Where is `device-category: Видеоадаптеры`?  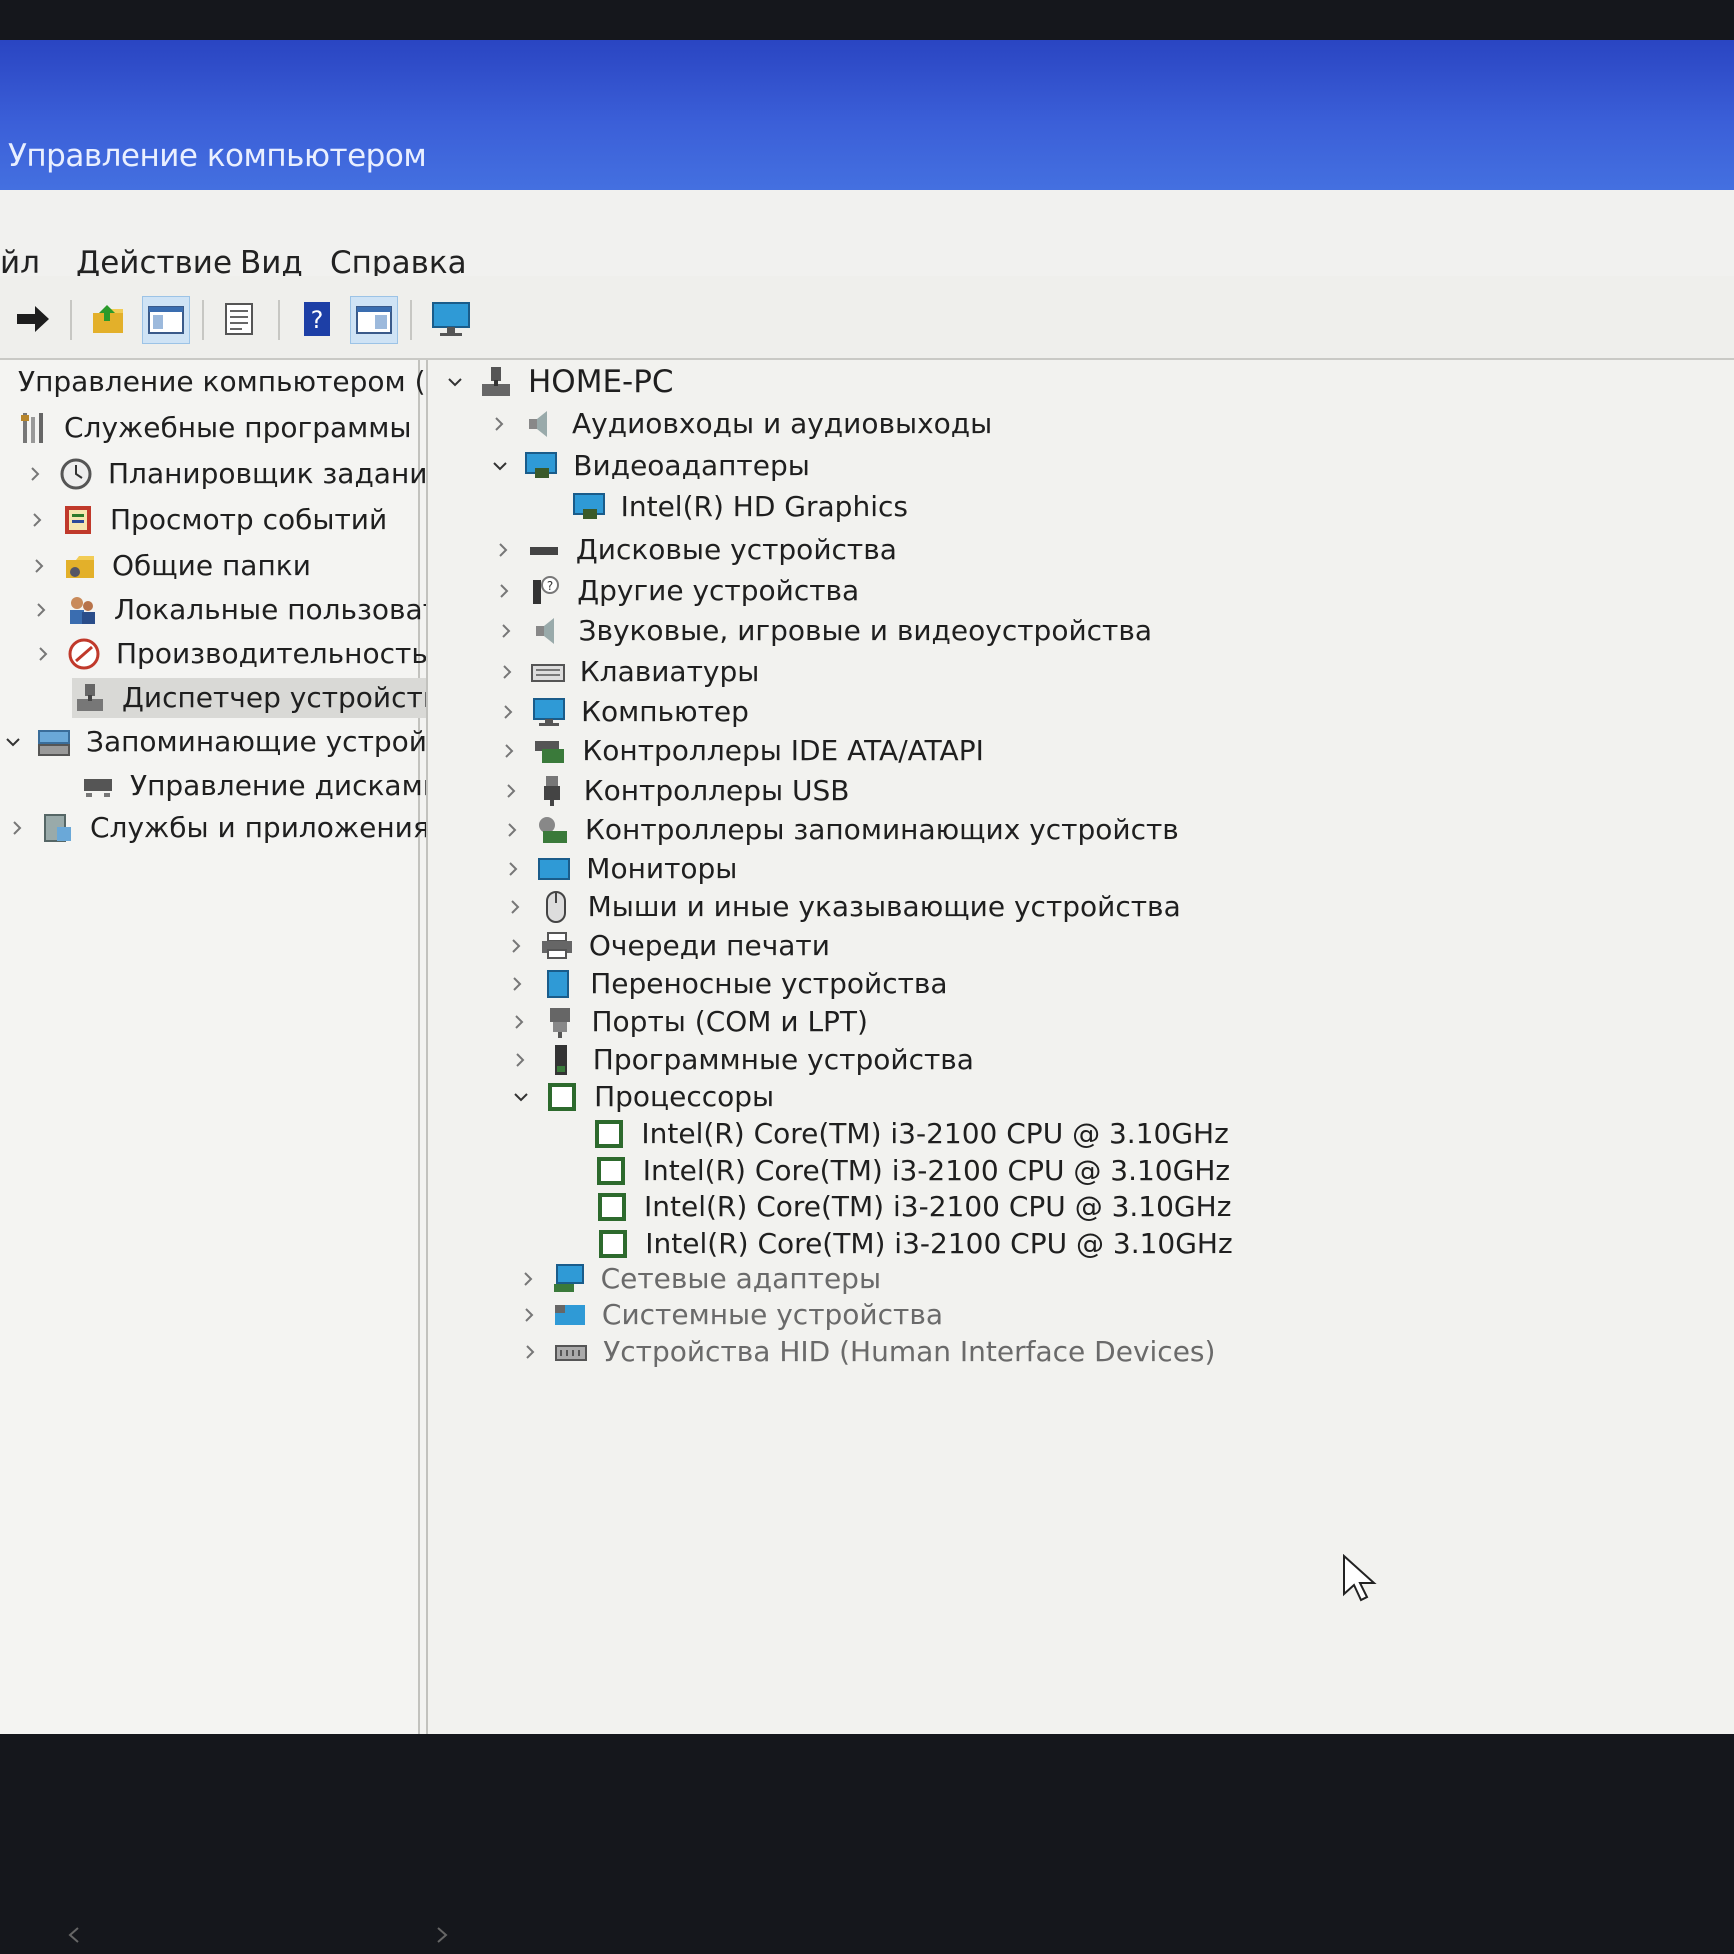 device-category: Видеоадаптеры is located at coordinates (649, 466).